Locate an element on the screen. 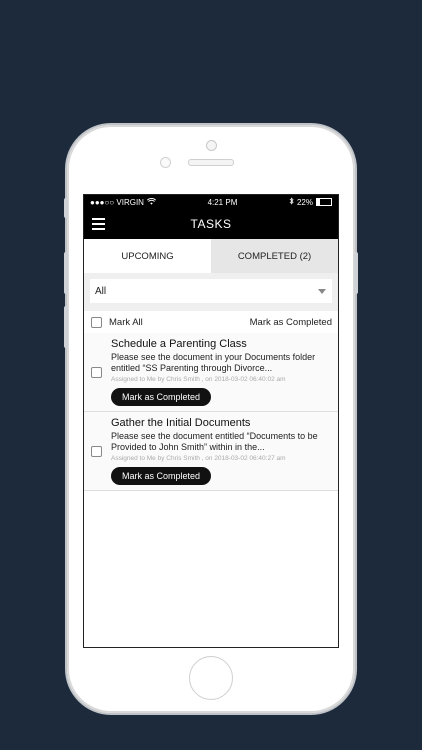 The width and height of the screenshot is (422, 750). filter-section: All is located at coordinates (211, 292).